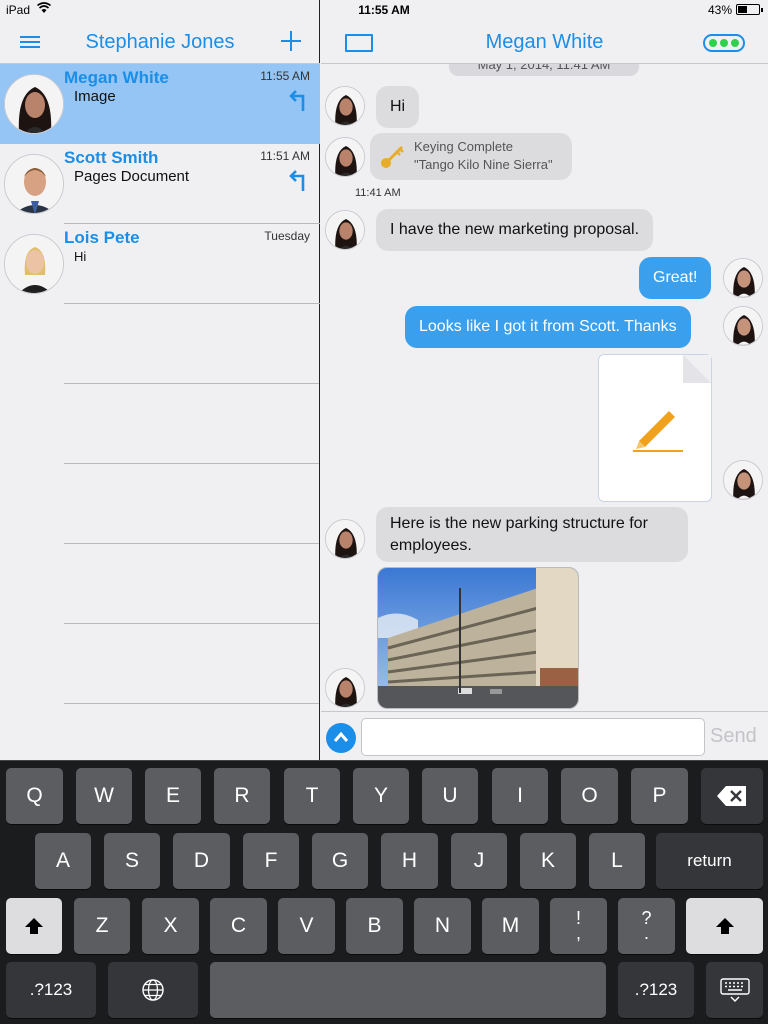 The image size is (768, 1024). I want to click on system-title: Keying Complete, so click(463, 146).